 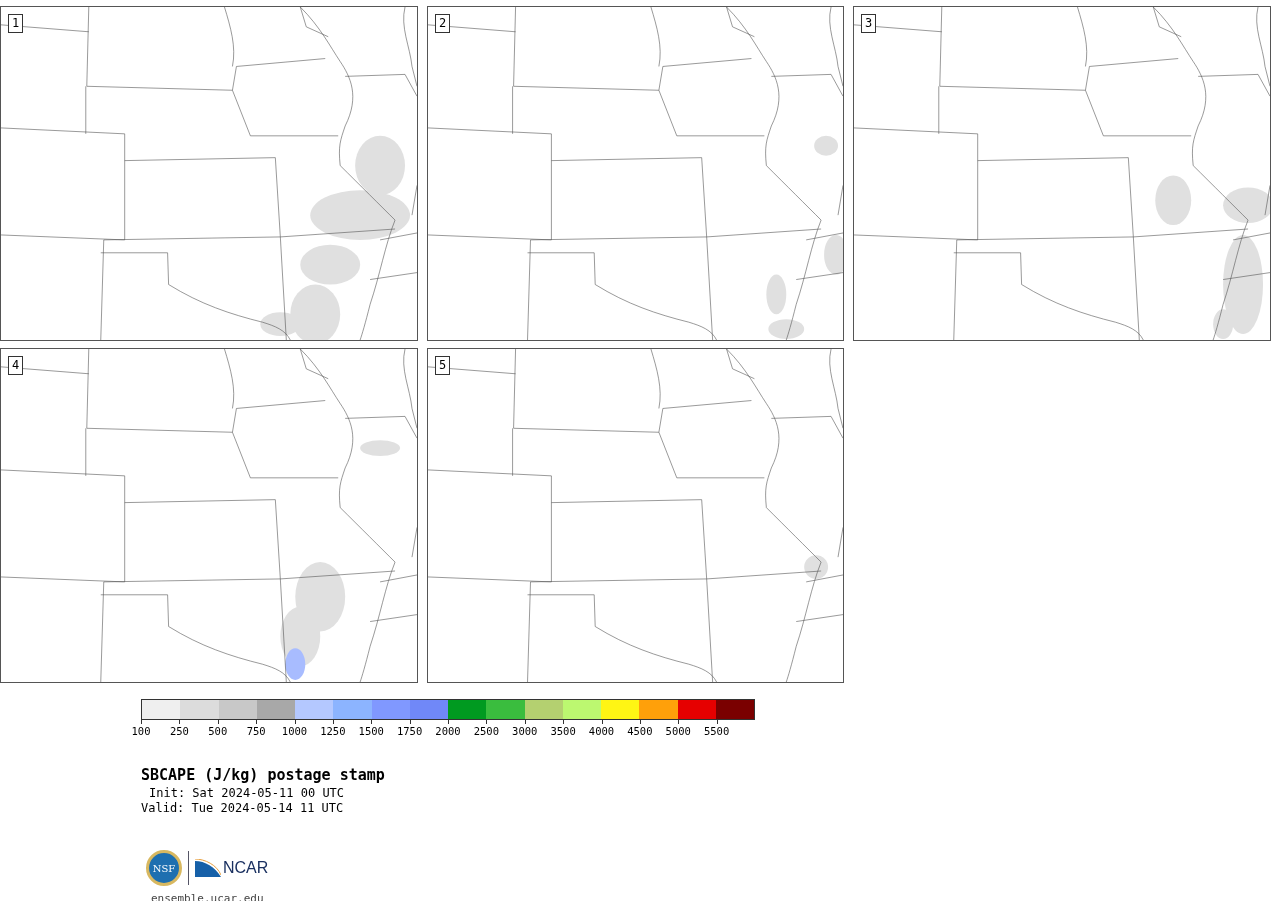 I want to click on tick-label: 100, so click(x=141, y=731).